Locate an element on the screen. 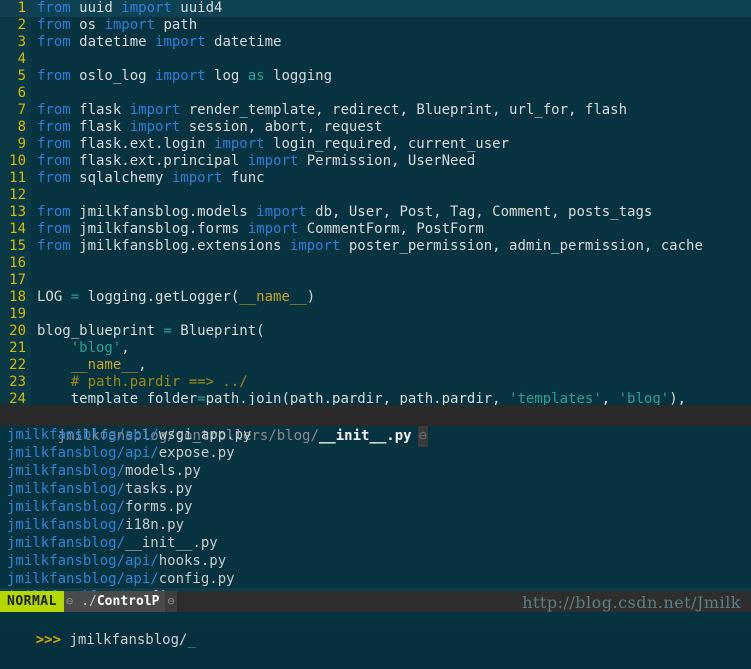 This screenshot has width=751, height=669. file-name: models.py is located at coordinates (163, 471).